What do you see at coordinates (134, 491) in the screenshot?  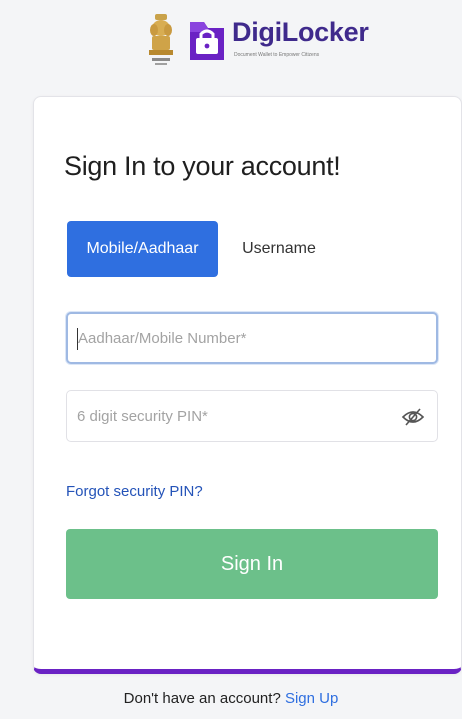 I see `forgot-pin-link: Forgot security PIN?` at bounding box center [134, 491].